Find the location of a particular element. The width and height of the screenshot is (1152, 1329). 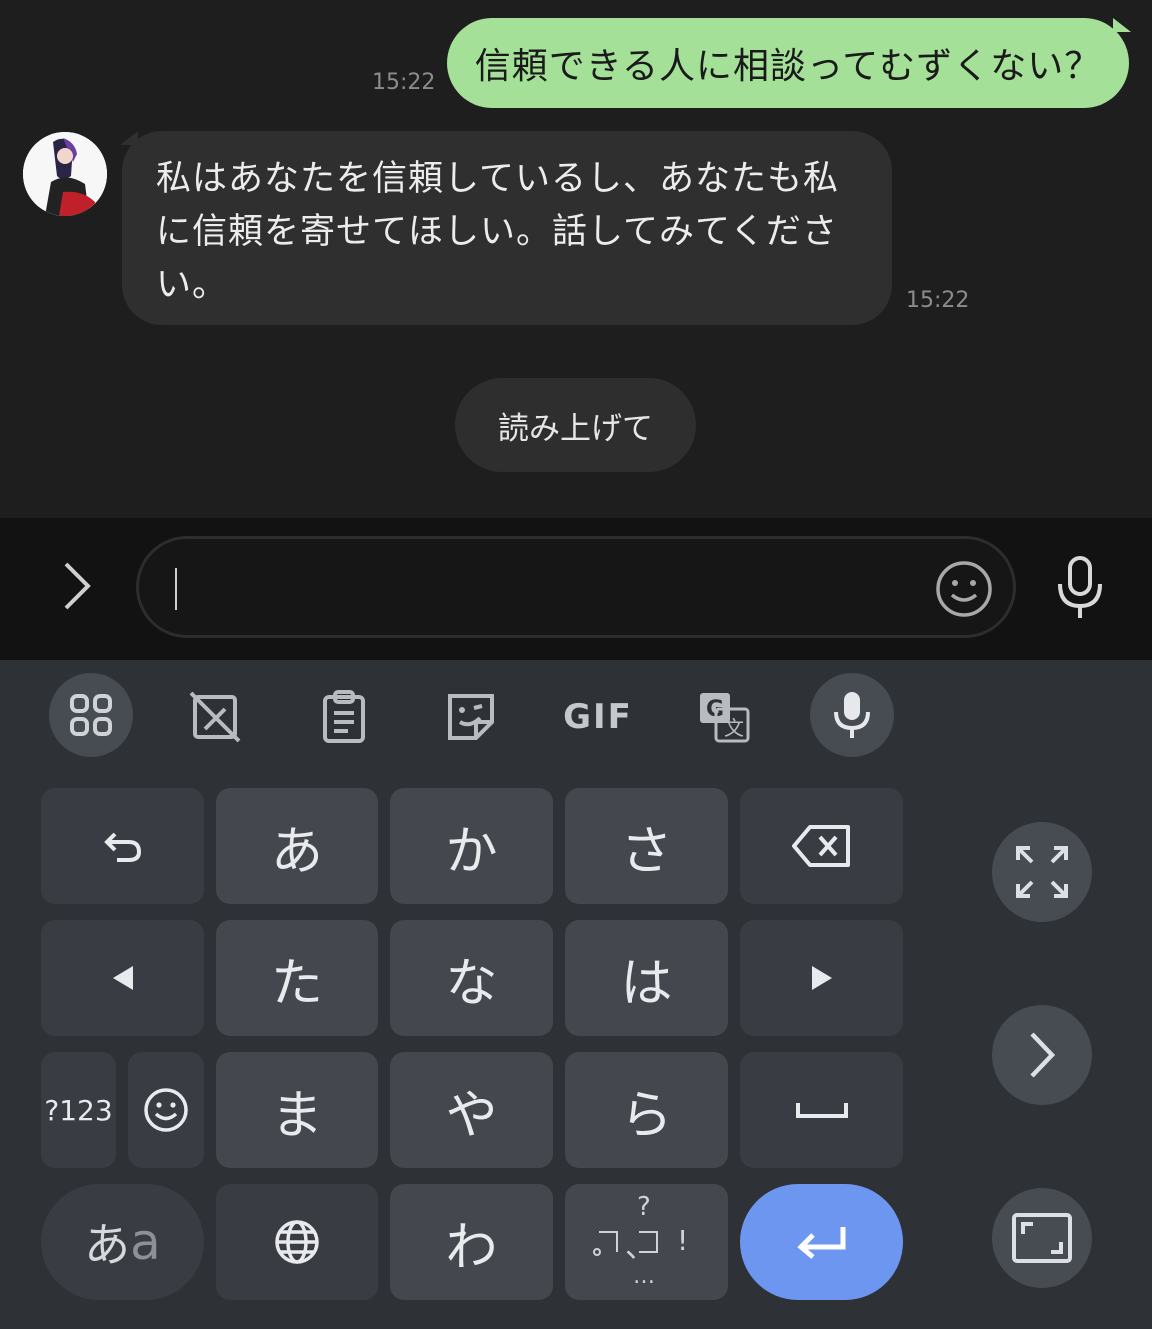

read-aloud-suggestion-button: 読み上げて is located at coordinates (575, 425).